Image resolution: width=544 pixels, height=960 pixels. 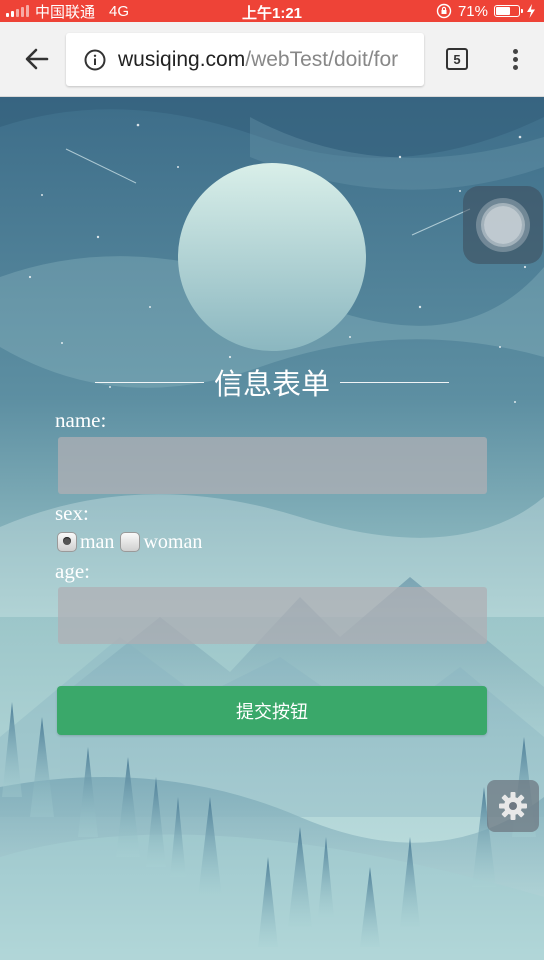 I want to click on age-label: age:, so click(x=72, y=571).